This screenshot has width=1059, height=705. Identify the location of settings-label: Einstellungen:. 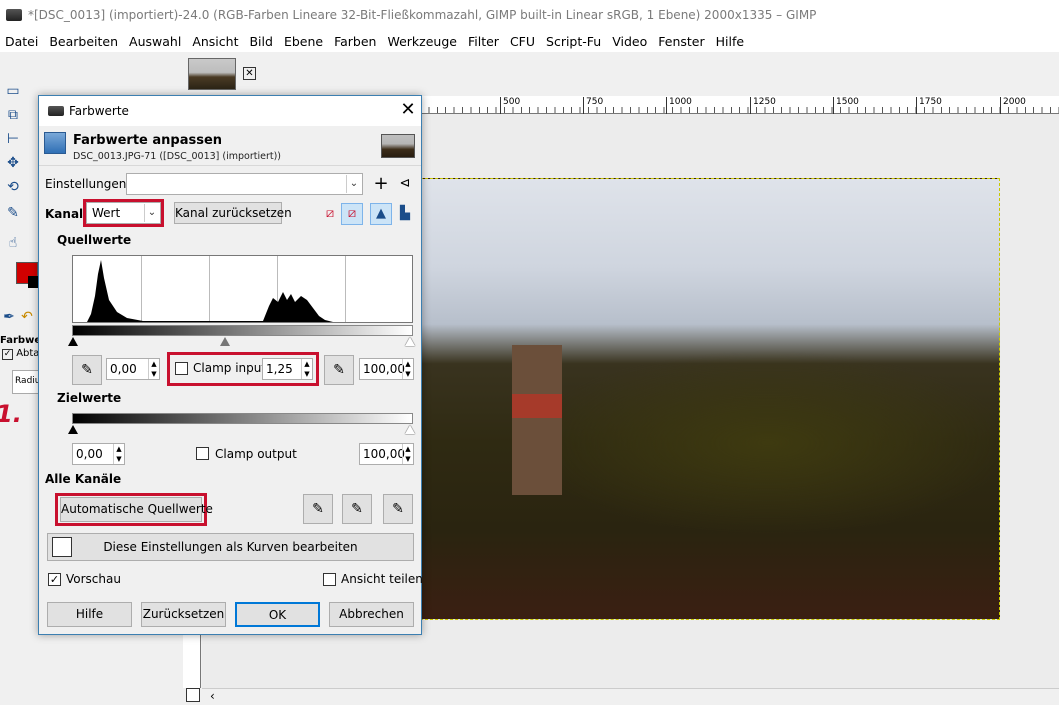
(88, 184).